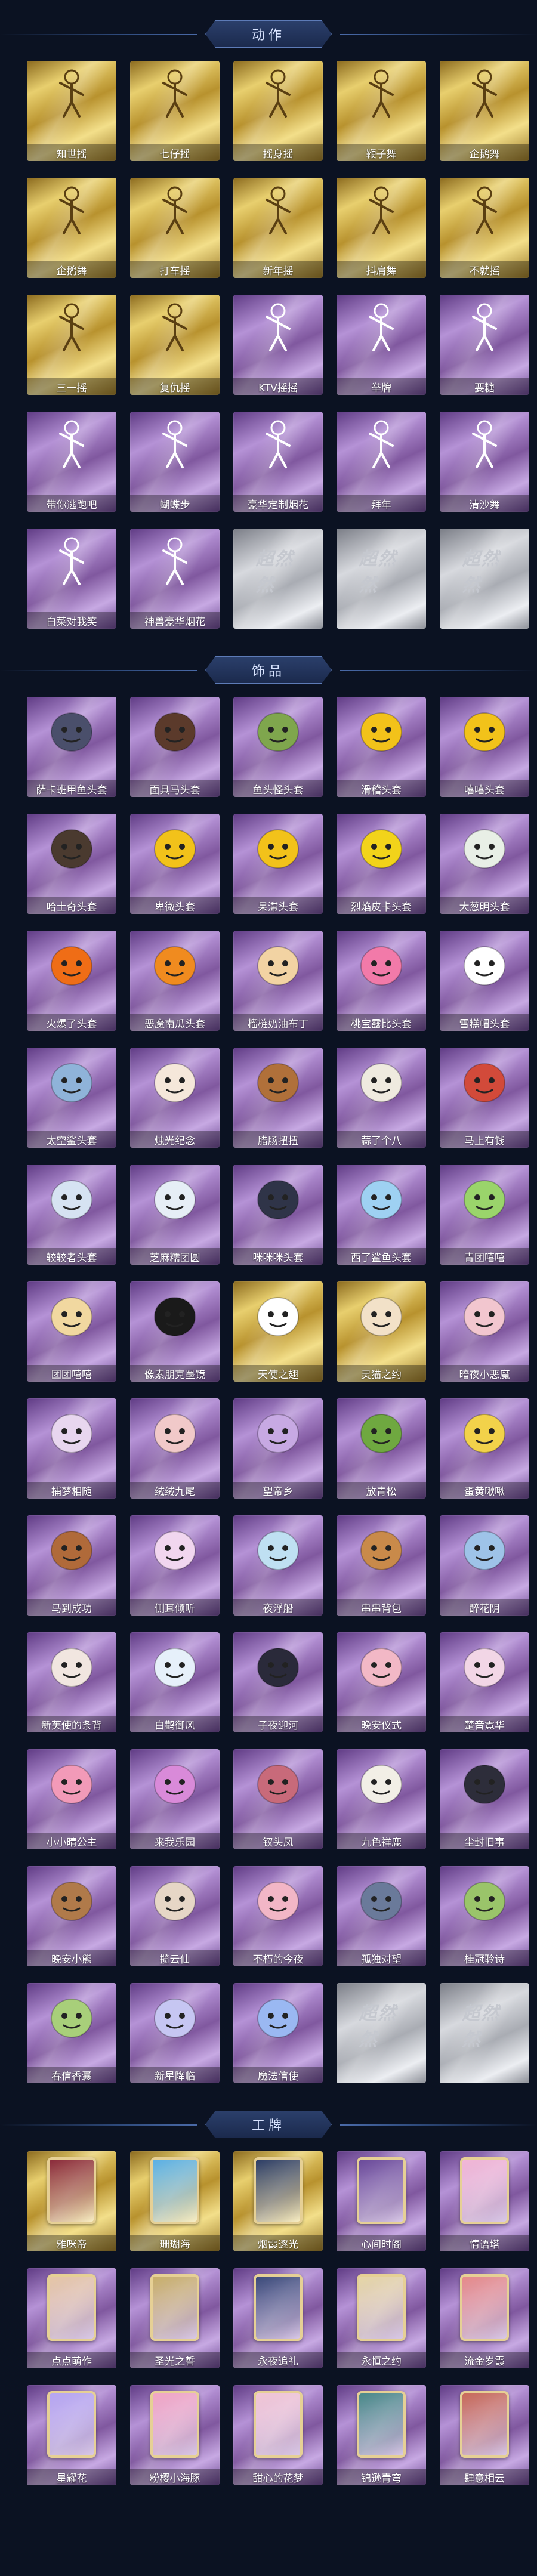 This screenshot has width=537, height=2576. Describe the element at coordinates (175, 345) in the screenshot. I see `action-item: 复仇摇` at that location.